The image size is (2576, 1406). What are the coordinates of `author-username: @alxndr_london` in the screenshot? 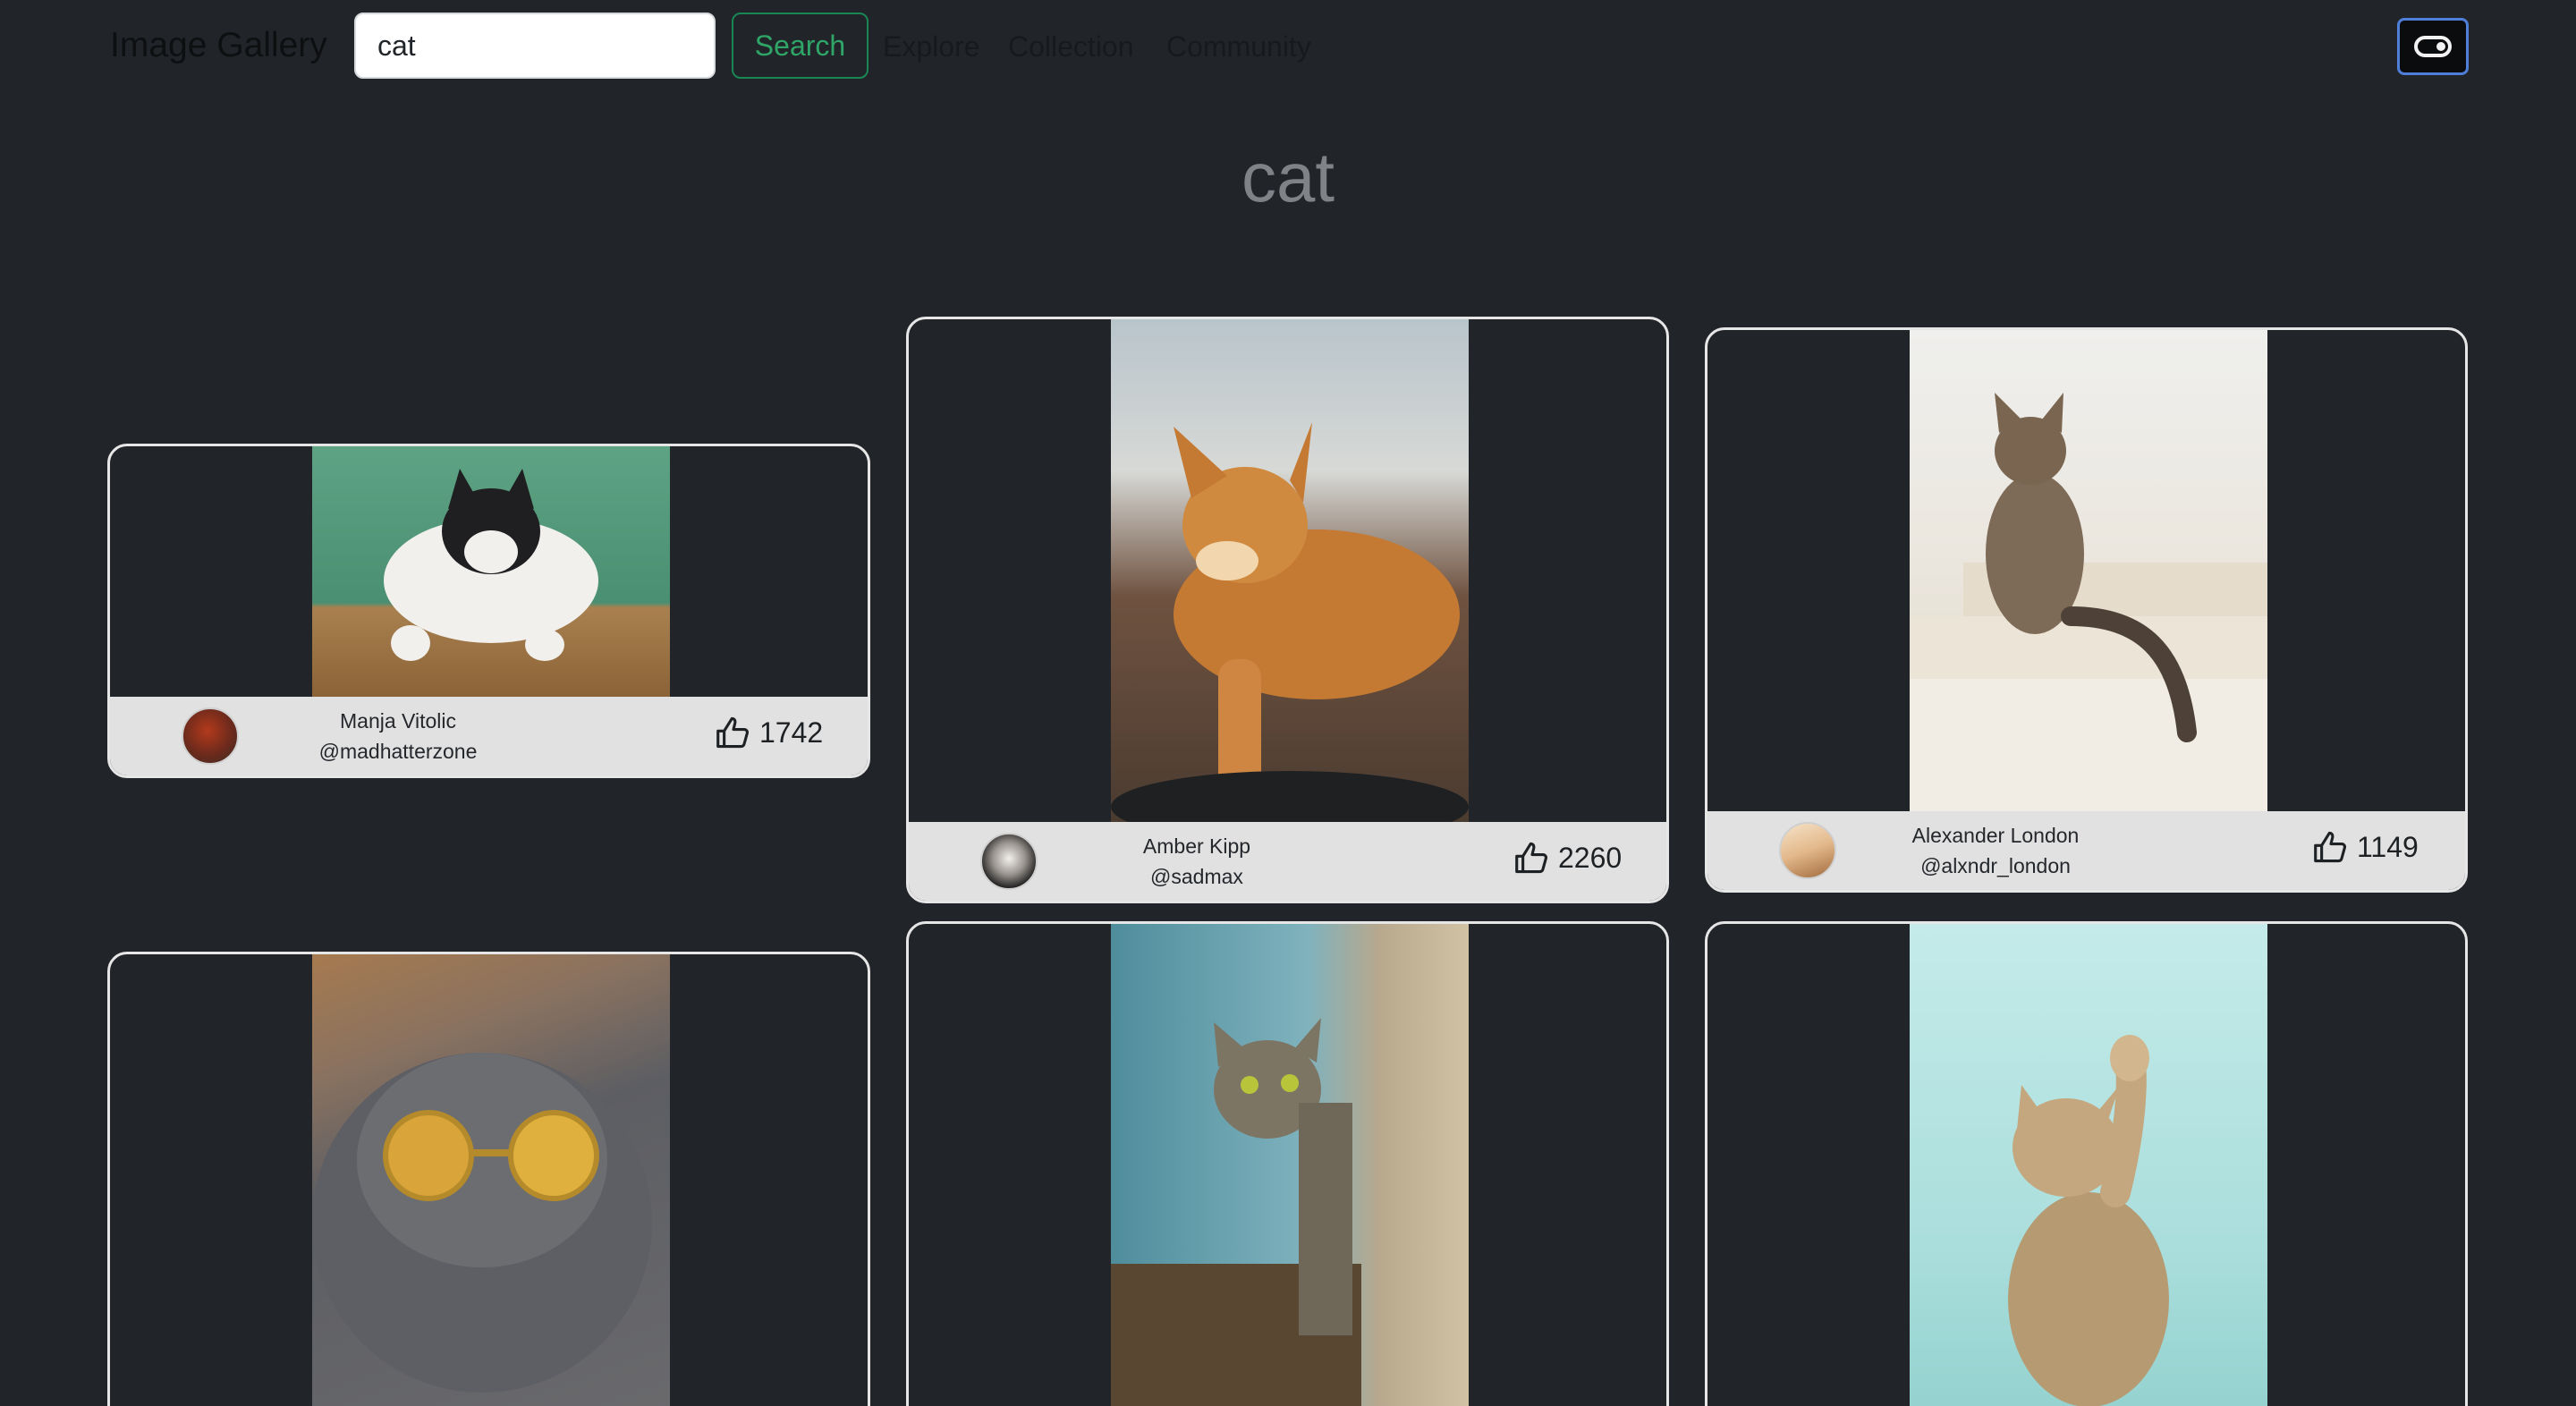 It's located at (1995, 866).